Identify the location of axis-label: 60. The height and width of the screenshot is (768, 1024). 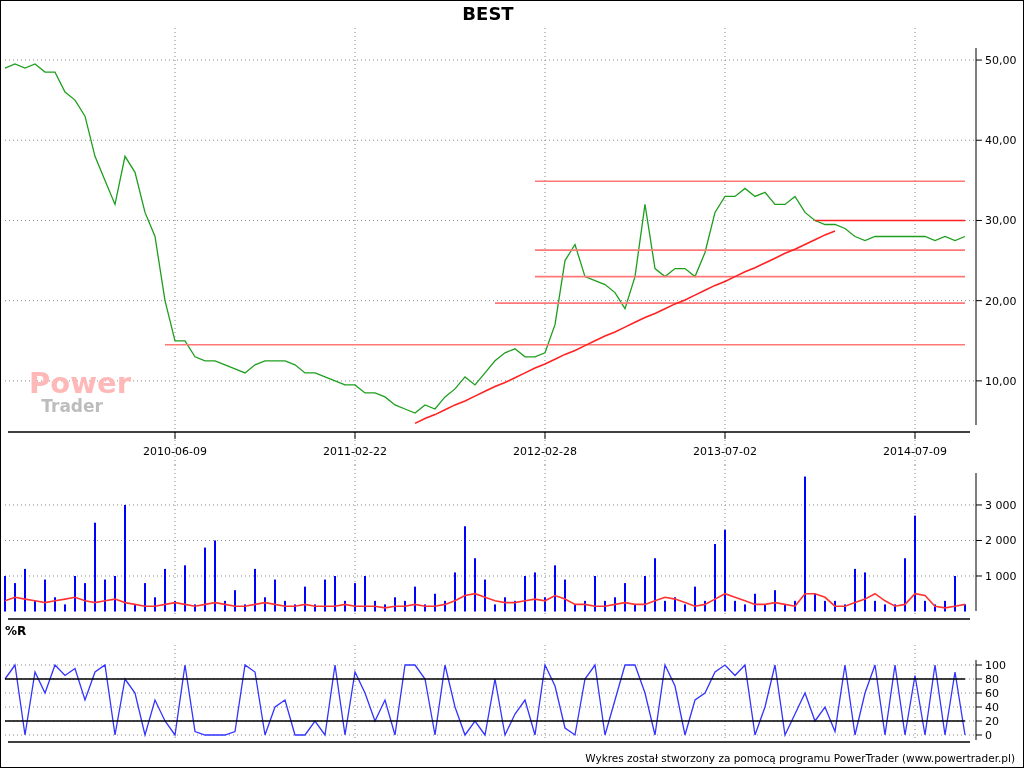
(992, 693).